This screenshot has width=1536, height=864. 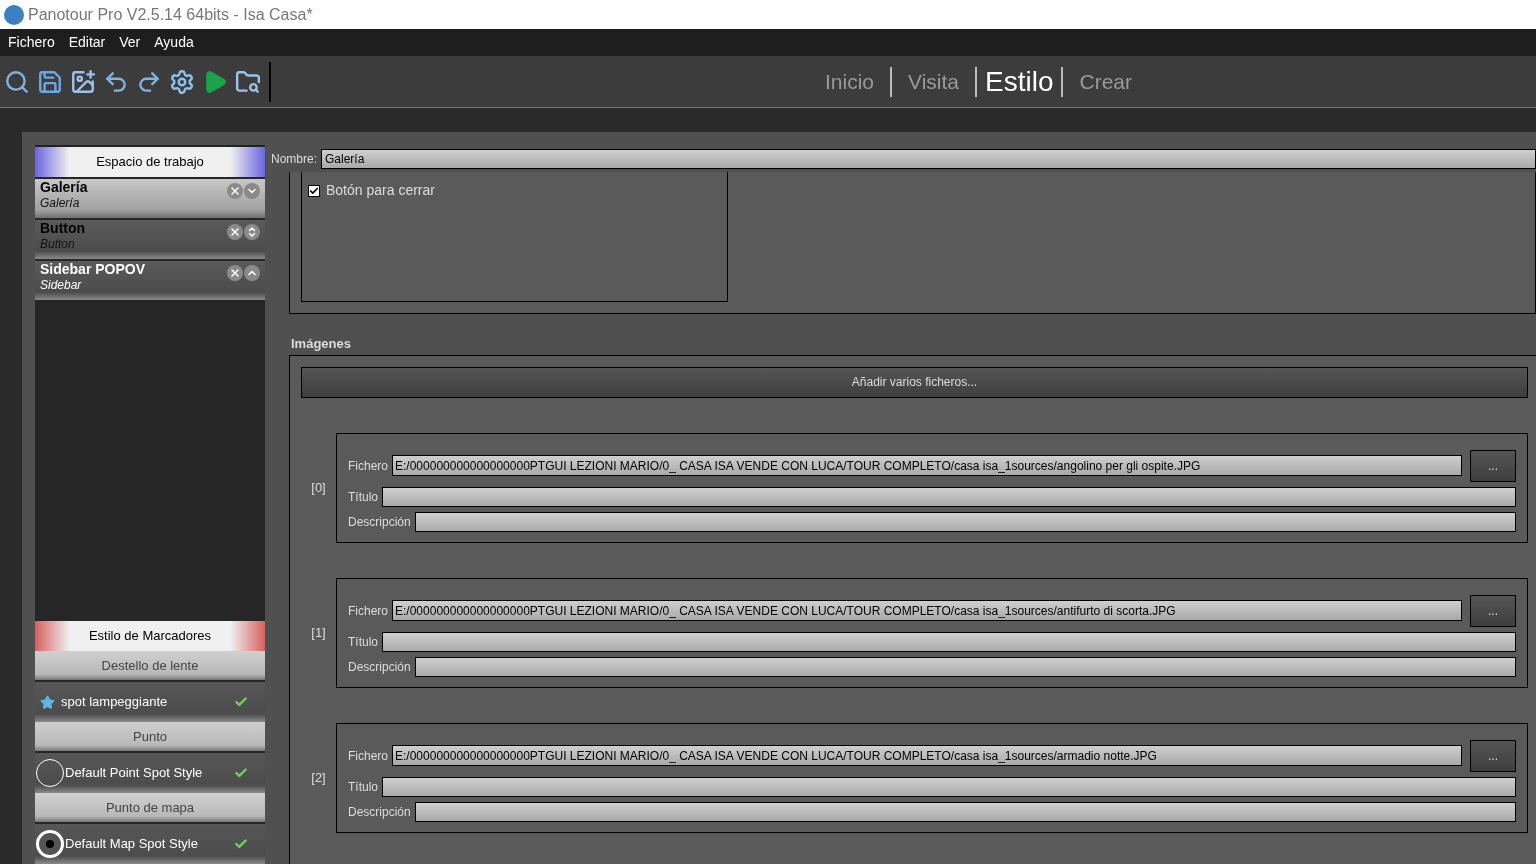 What do you see at coordinates (114, 702) in the screenshot?
I see `marker-style-name: spot lampeggiante` at bounding box center [114, 702].